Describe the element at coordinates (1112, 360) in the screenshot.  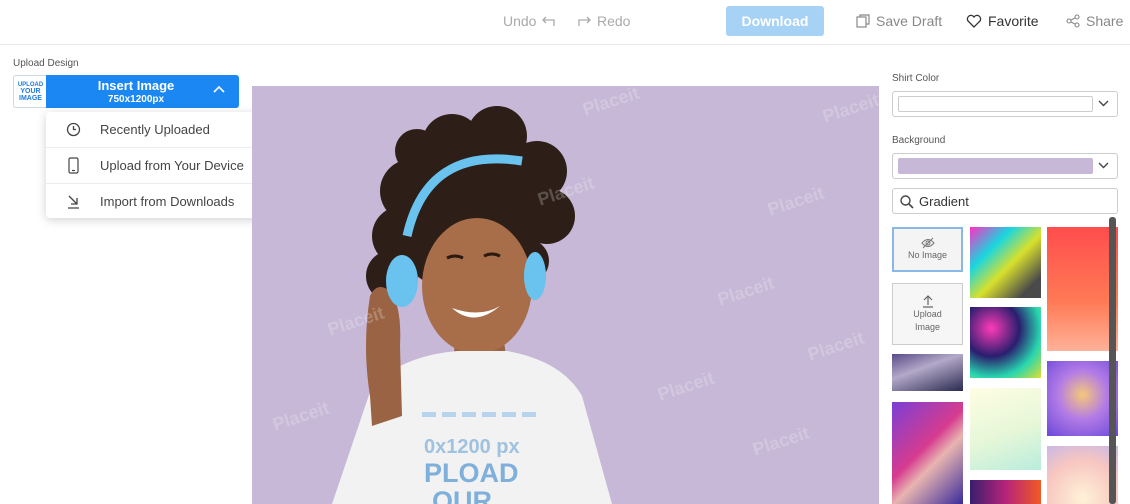
I see `sidebar-scrollbar` at that location.